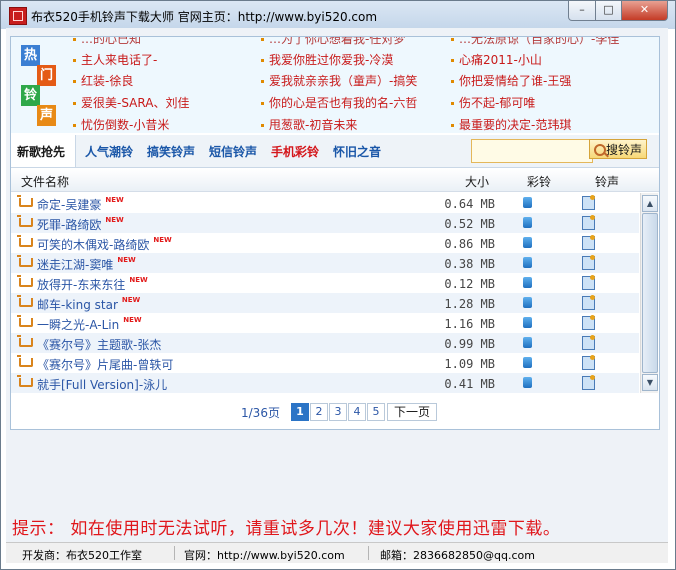 Image resolution: width=676 pixels, height=570 pixels. I want to click on banner-song-link: …的心已知, so click(107, 42).